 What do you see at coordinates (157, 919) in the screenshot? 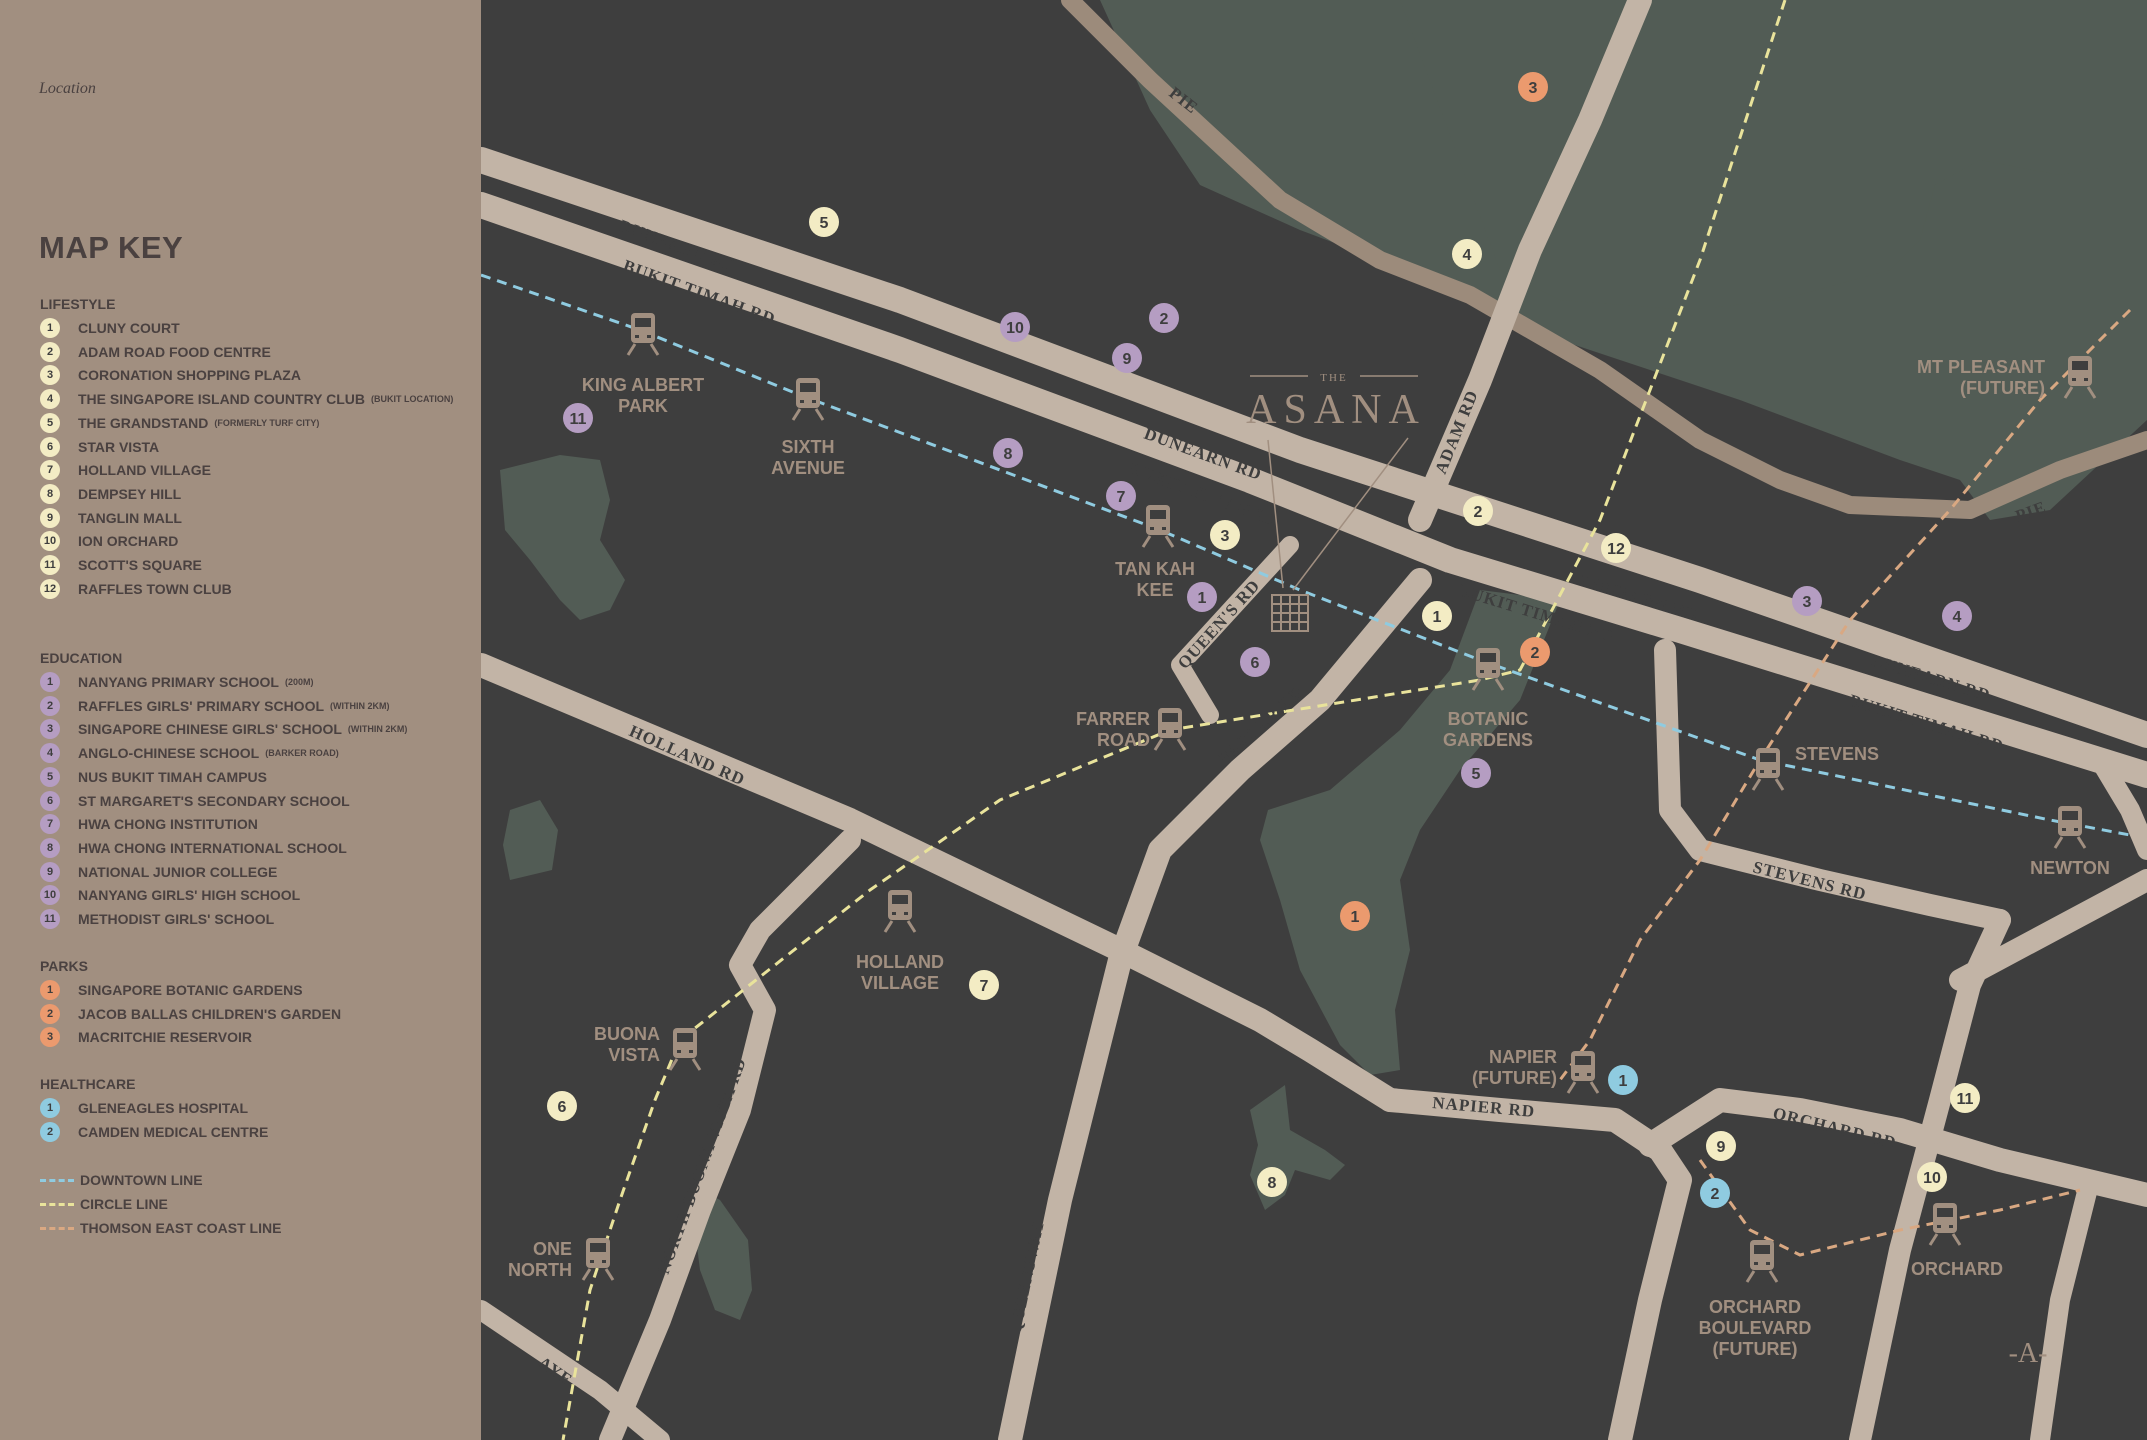
I see `key-item: 11 METHODIST GIRLS' SCHOOL` at bounding box center [157, 919].